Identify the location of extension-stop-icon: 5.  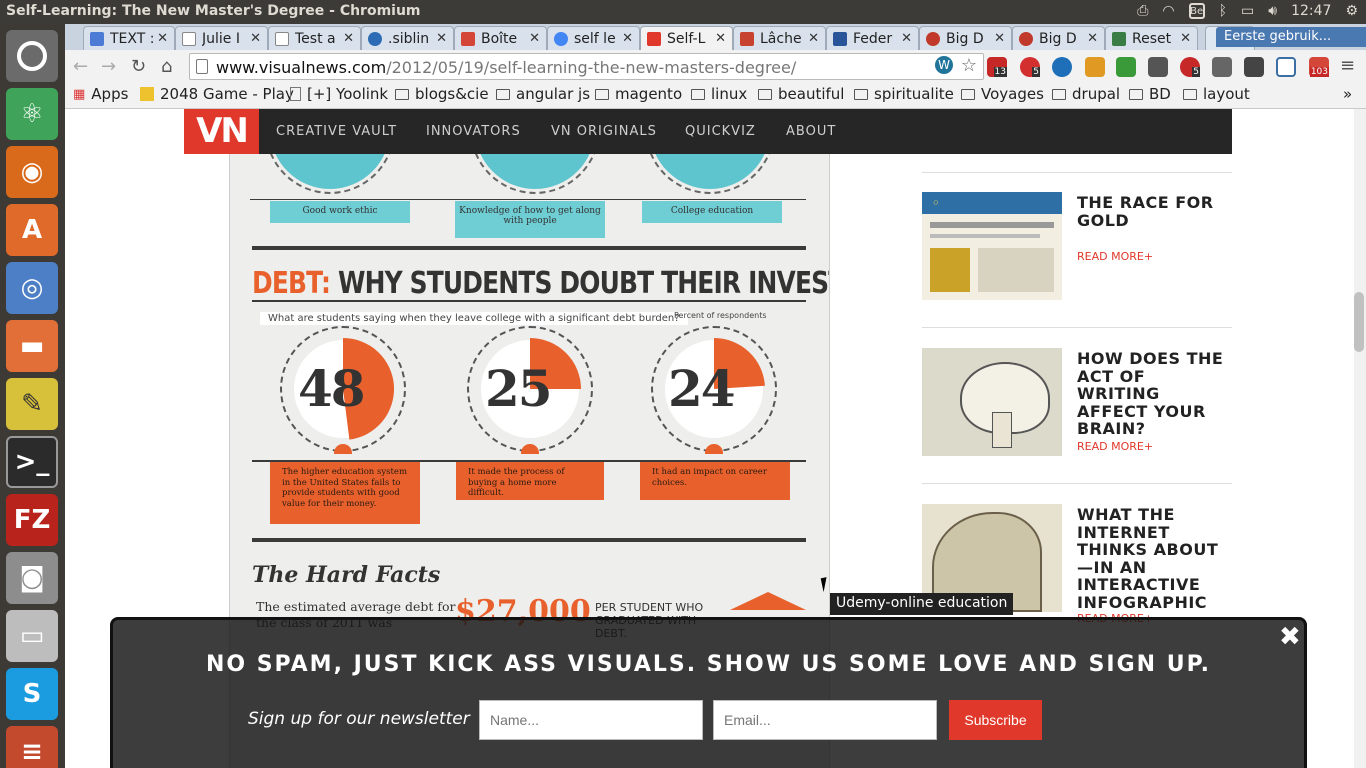
(1030, 67).